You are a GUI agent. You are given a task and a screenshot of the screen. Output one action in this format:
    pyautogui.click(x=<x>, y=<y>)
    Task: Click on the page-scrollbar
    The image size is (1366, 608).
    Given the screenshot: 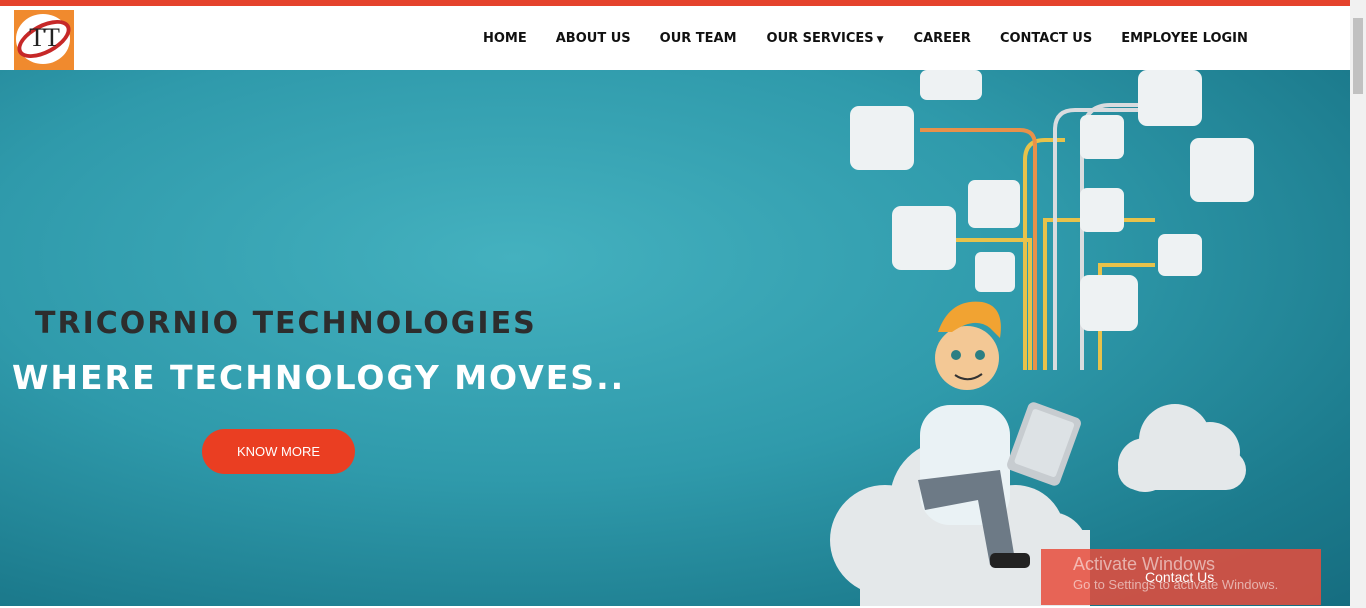 What is the action you would take?
    pyautogui.click(x=1358, y=304)
    